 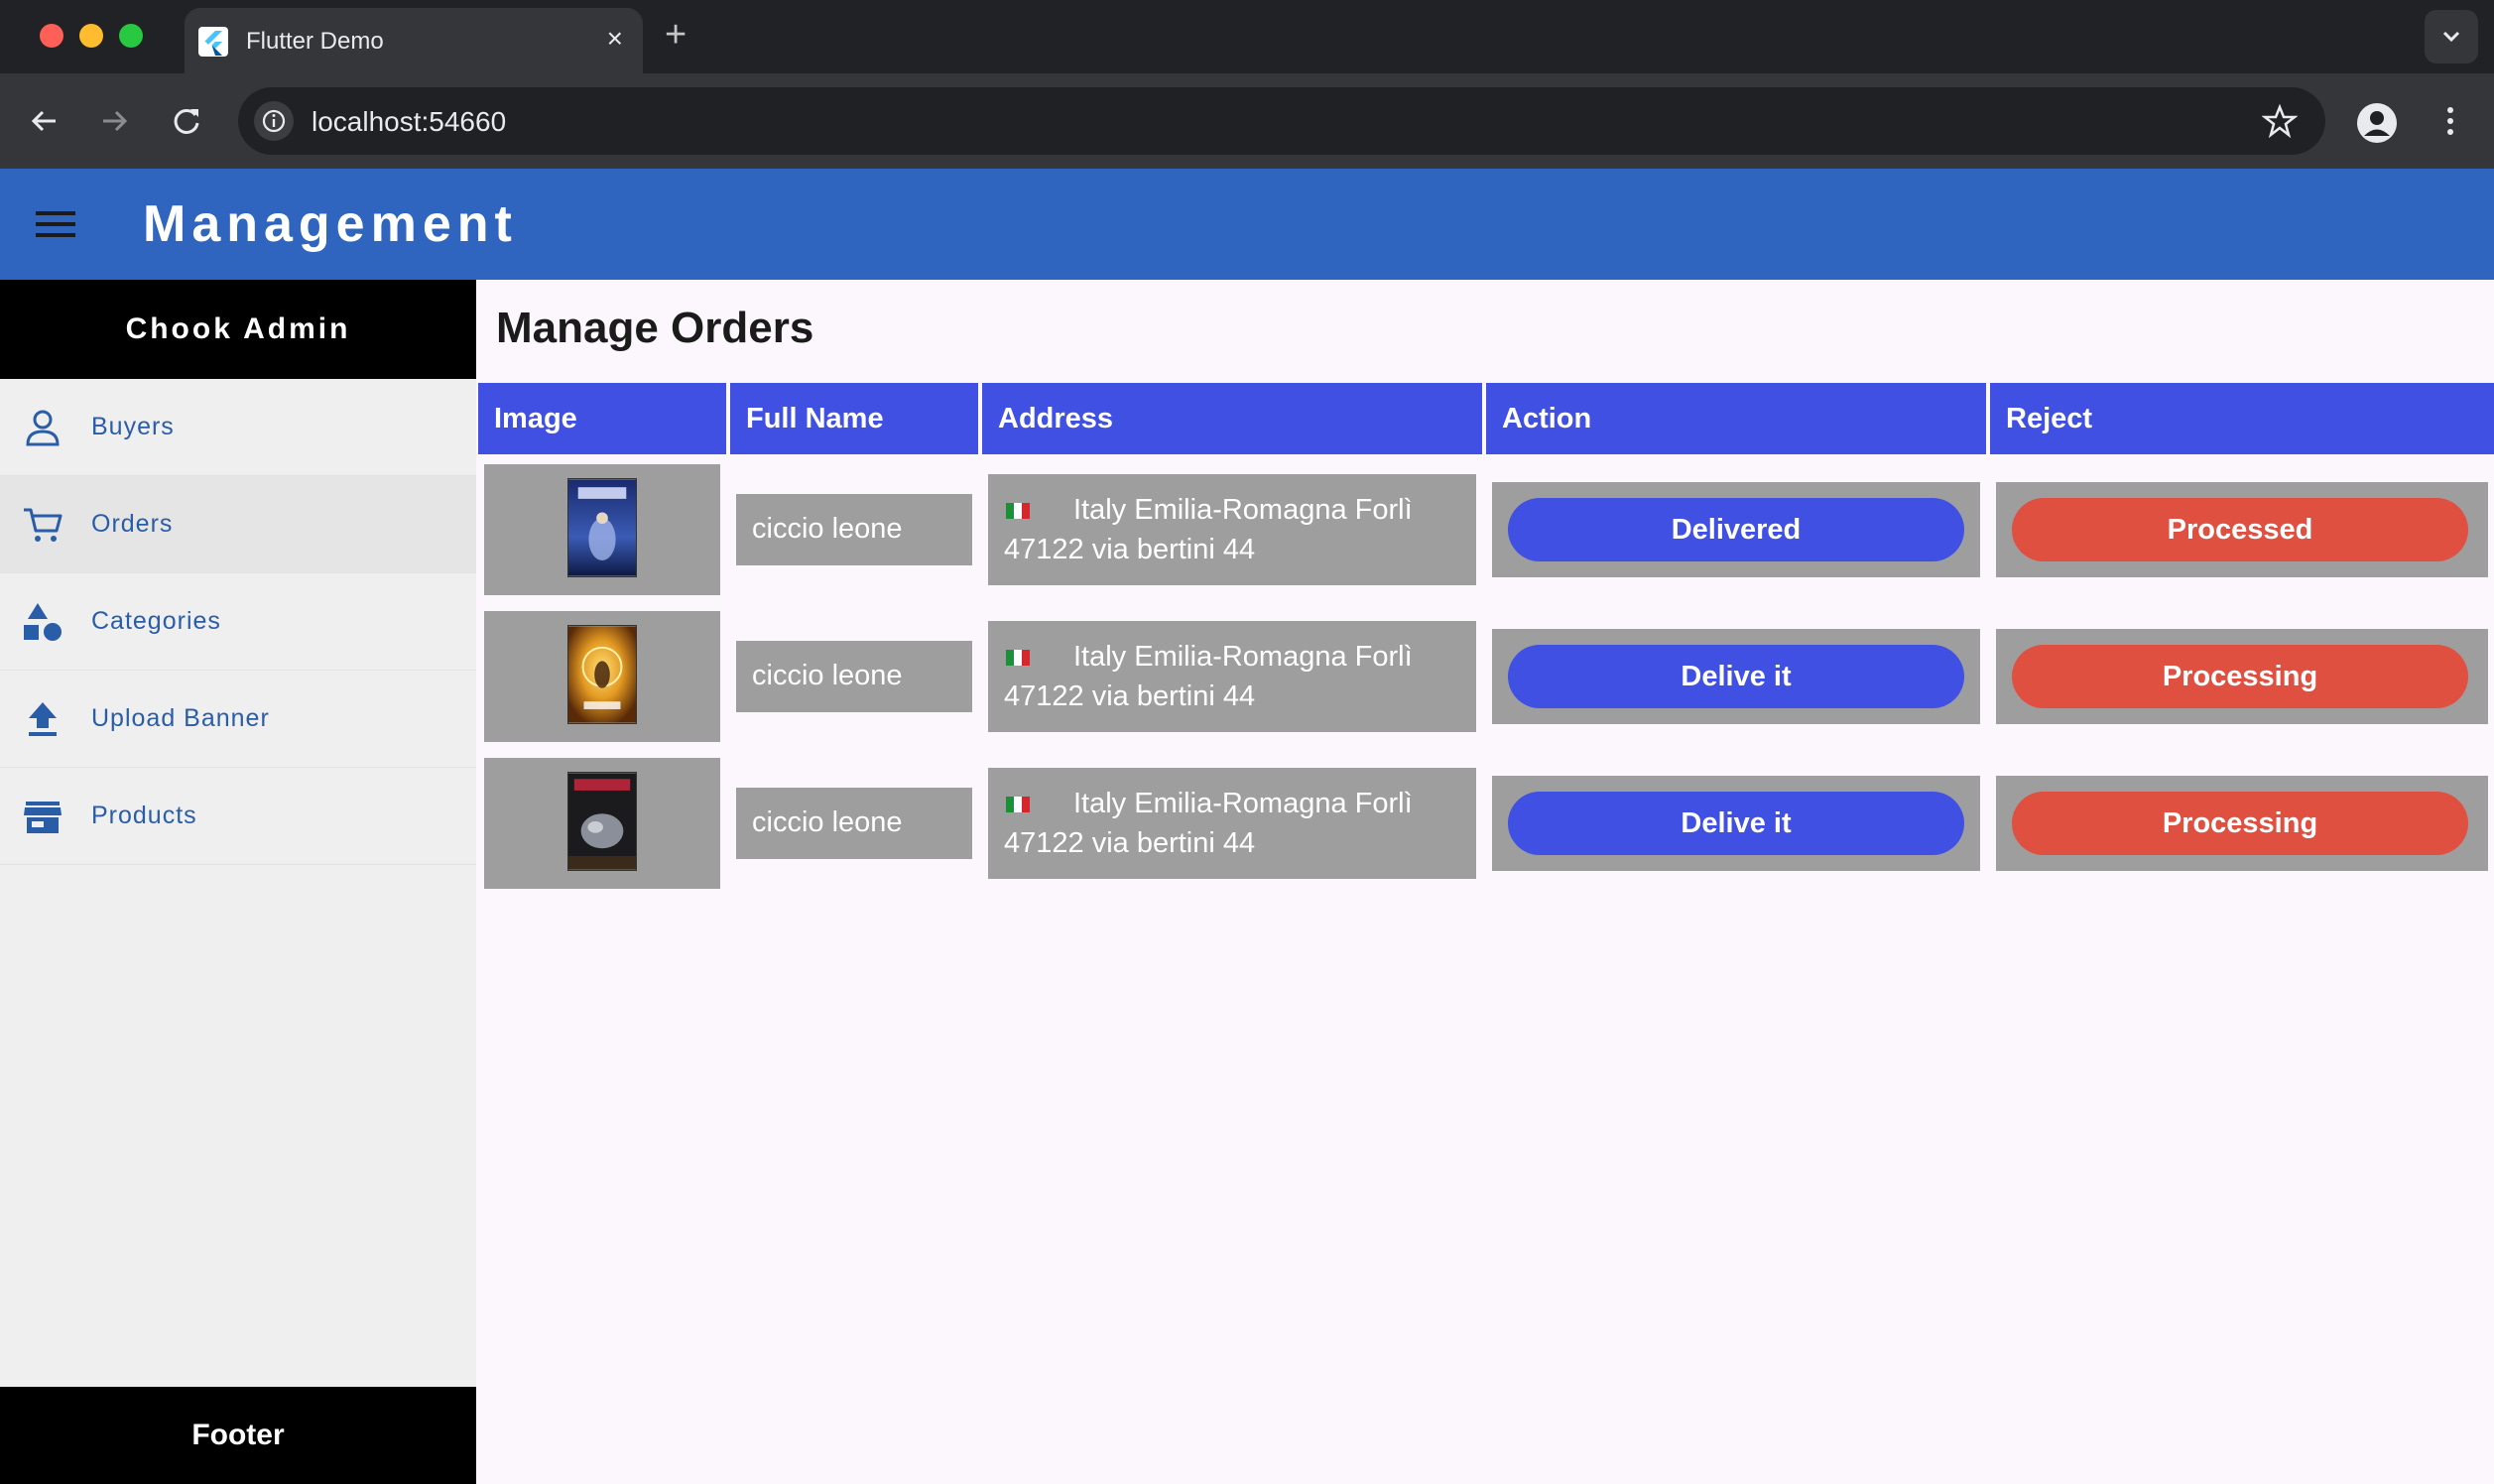 I want to click on delivered-button: Delivered, so click(x=1736, y=529).